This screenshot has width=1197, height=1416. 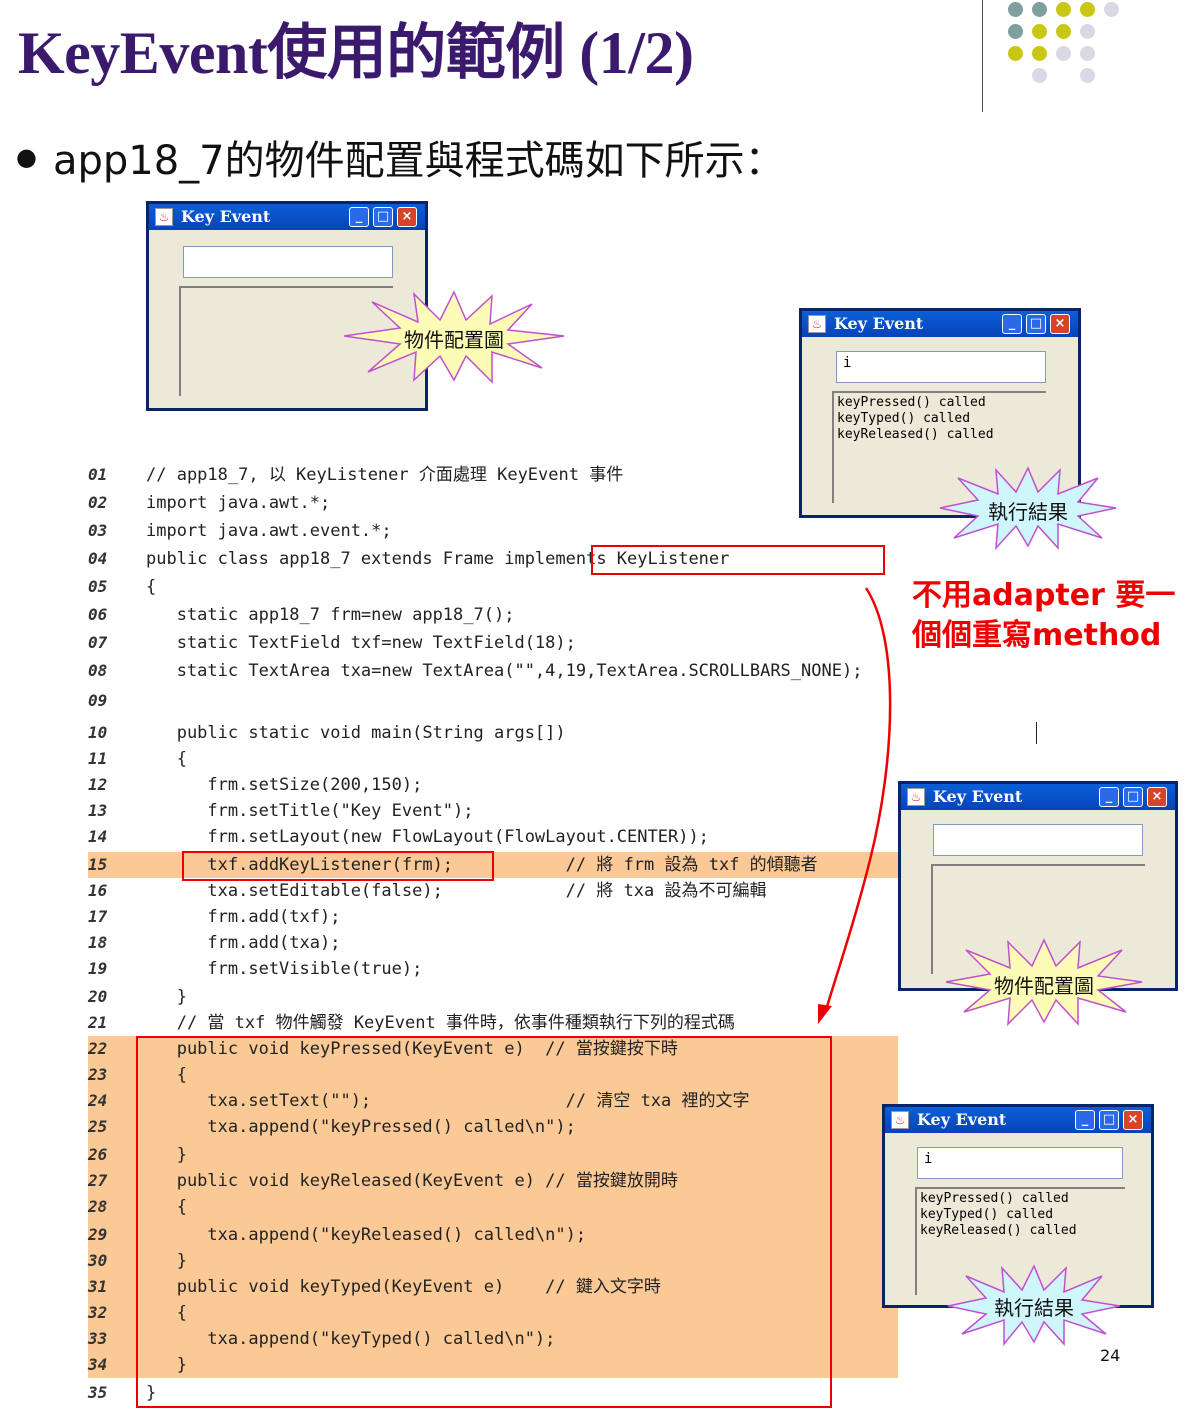 I want to click on result-label: 執行結果, so click(x=1034, y=1308).